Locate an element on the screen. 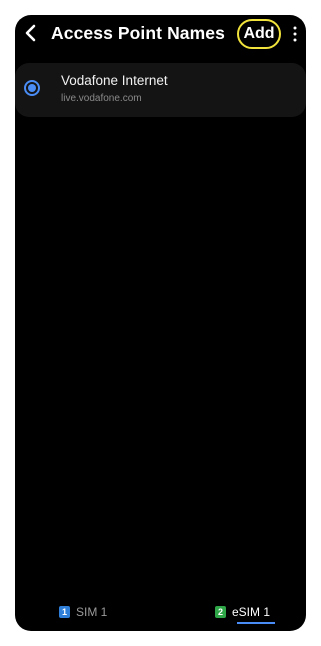  app-bar: Access Point Names Add is located at coordinates (160, 35).